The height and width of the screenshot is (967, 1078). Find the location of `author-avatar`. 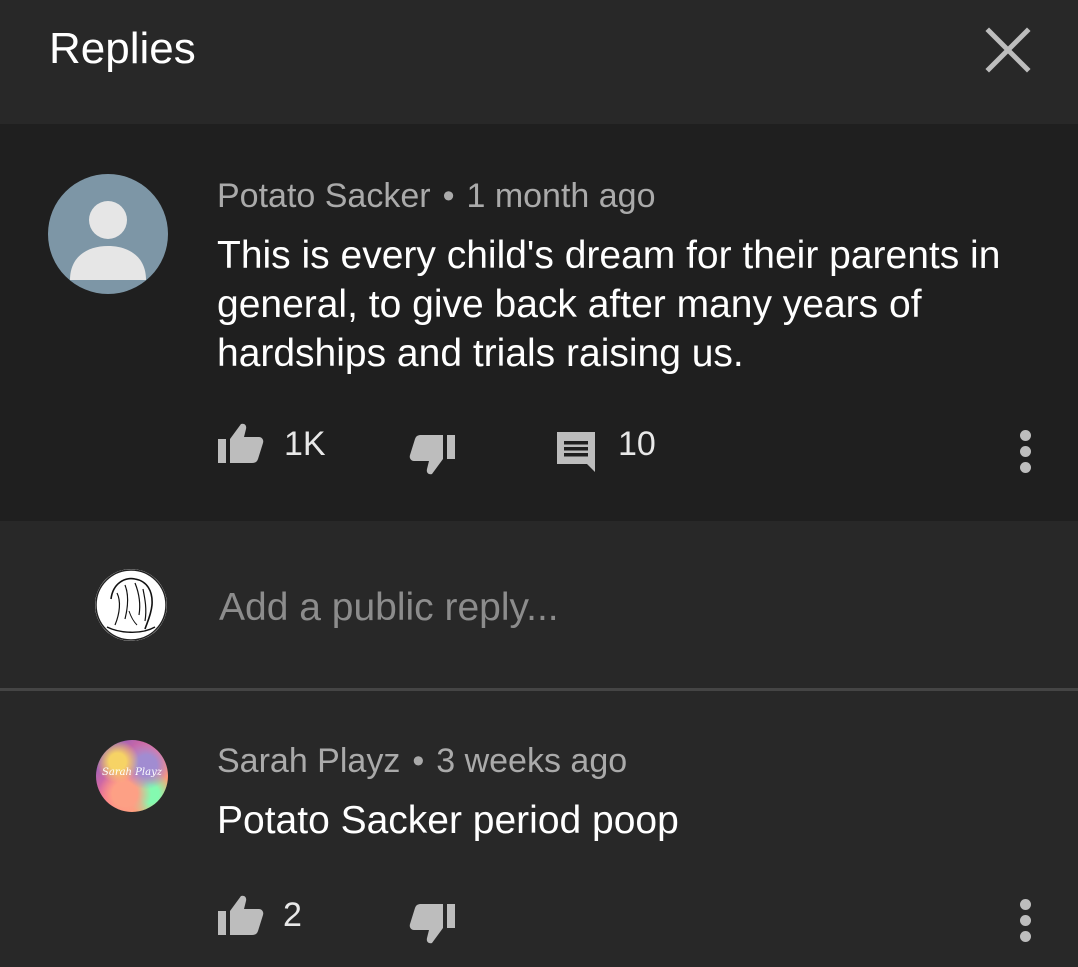

author-avatar is located at coordinates (108, 234).